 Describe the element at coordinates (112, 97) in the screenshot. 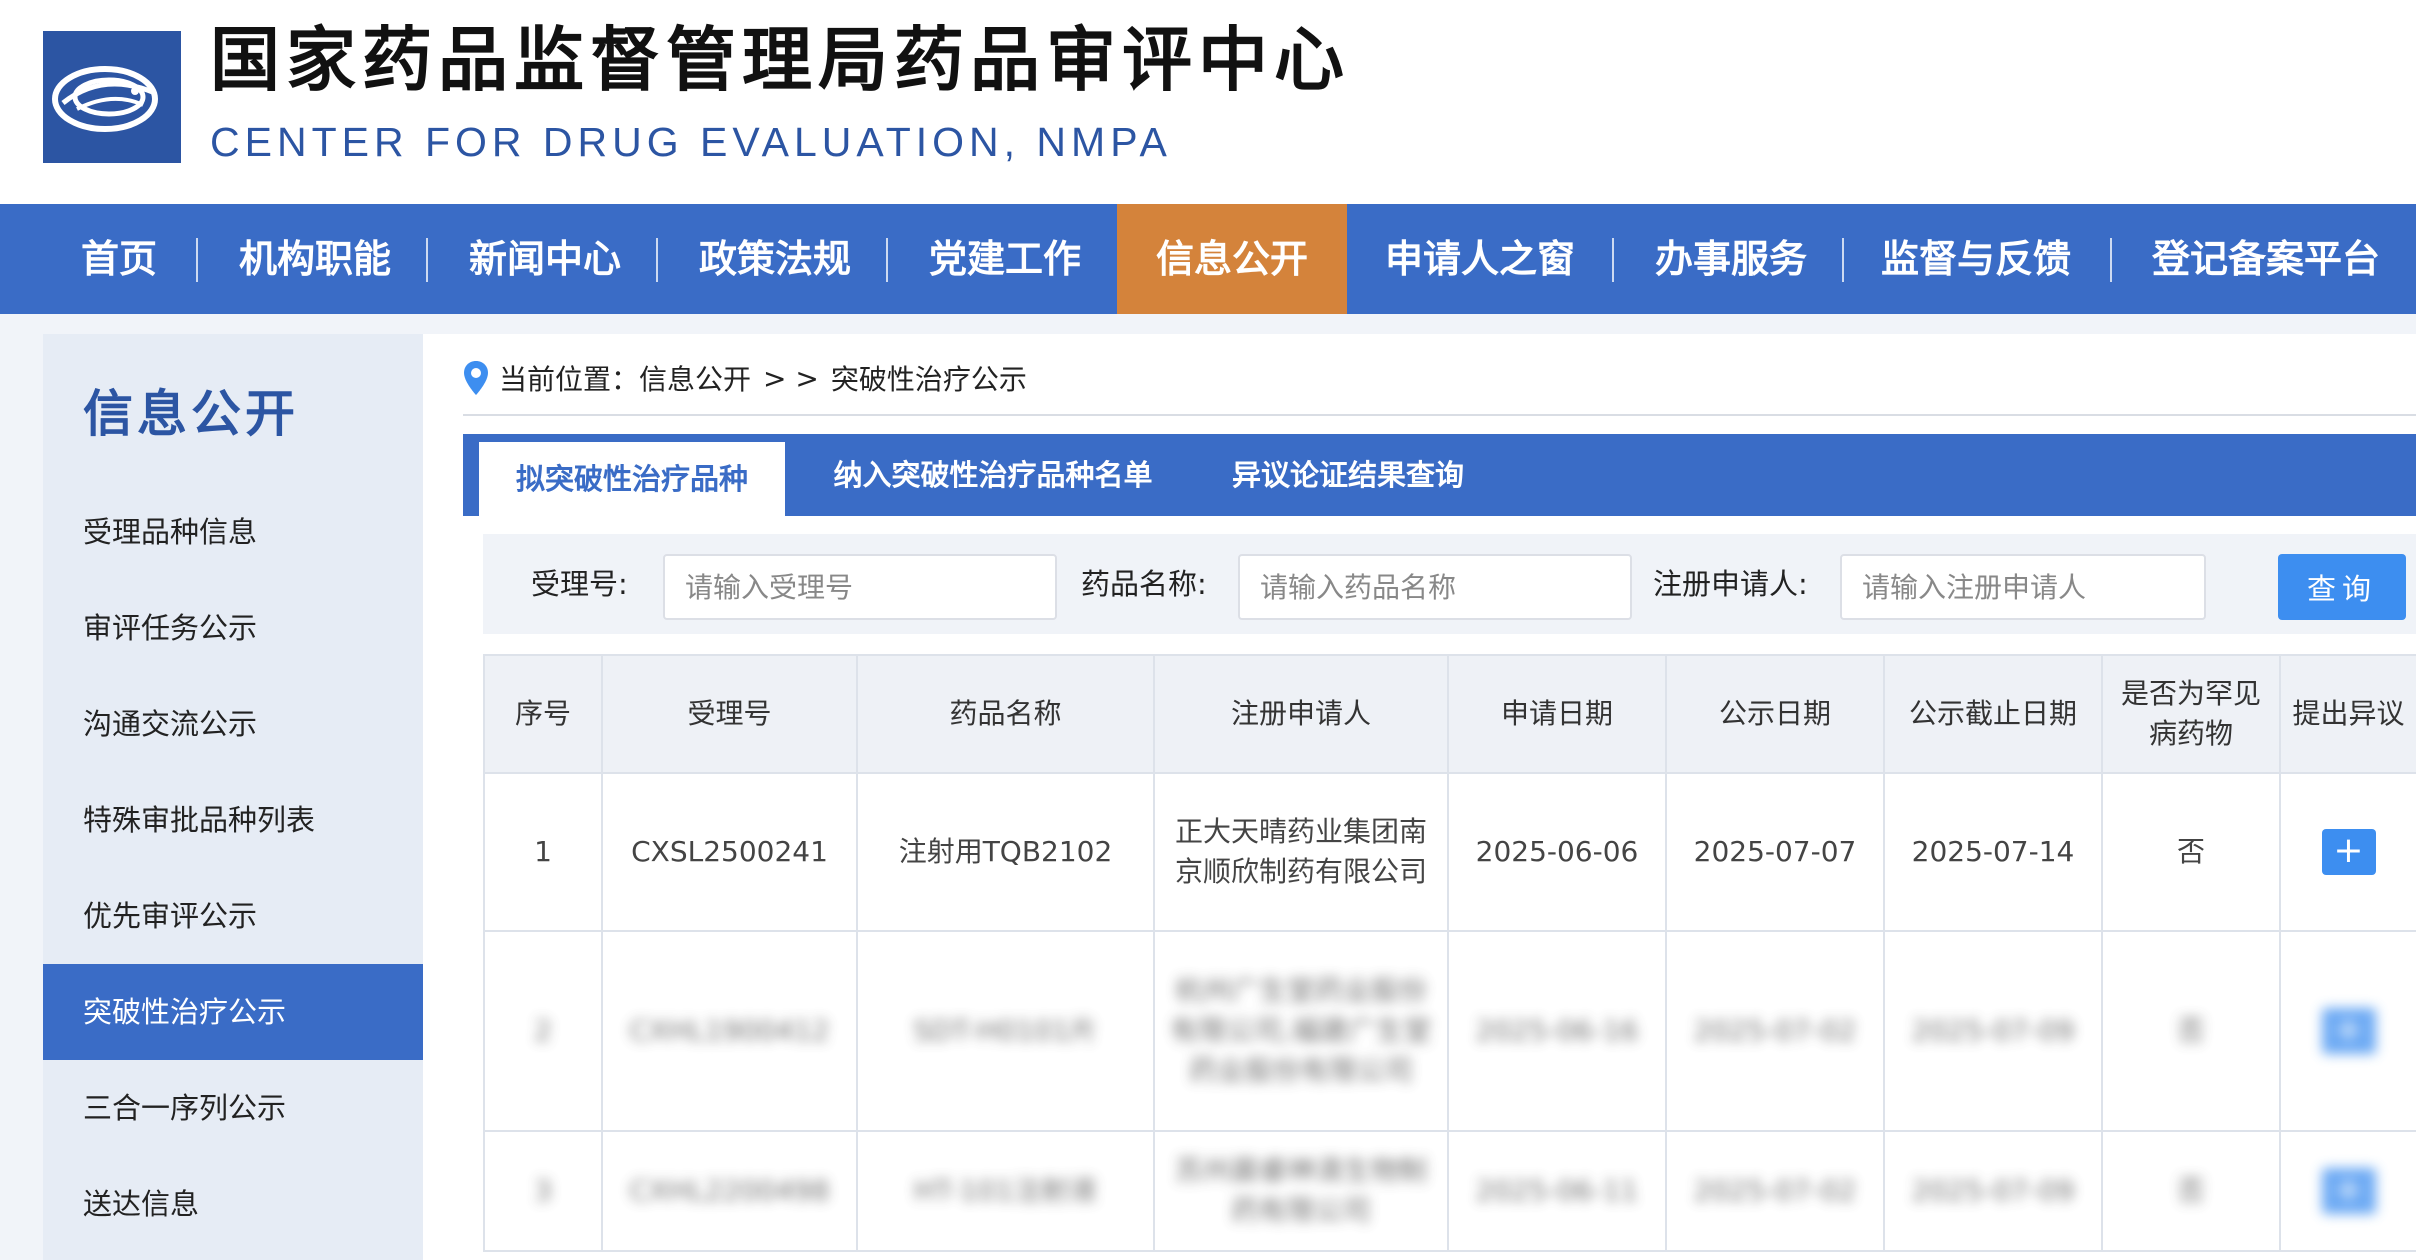

I see `cde-logo-icon` at that location.